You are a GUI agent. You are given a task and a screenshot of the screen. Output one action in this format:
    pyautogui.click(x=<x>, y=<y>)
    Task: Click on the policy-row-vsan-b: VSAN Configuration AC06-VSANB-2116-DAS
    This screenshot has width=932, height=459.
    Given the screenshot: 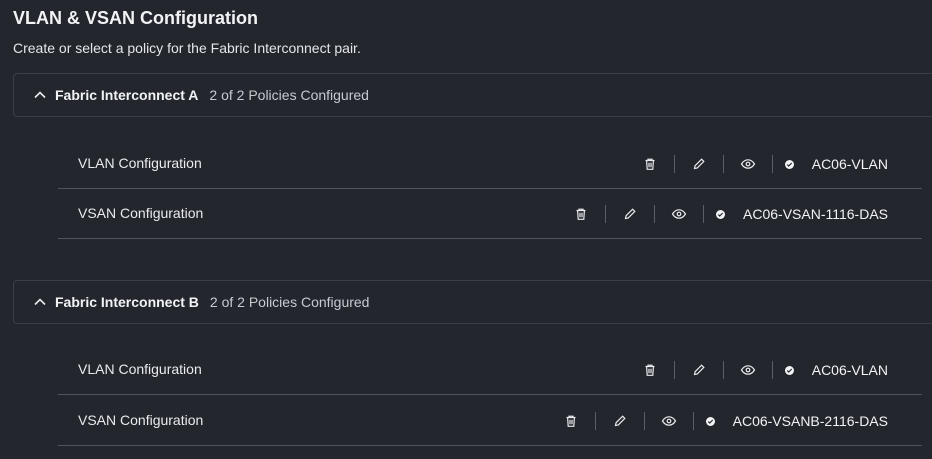 What is the action you would take?
    pyautogui.click(x=490, y=421)
    